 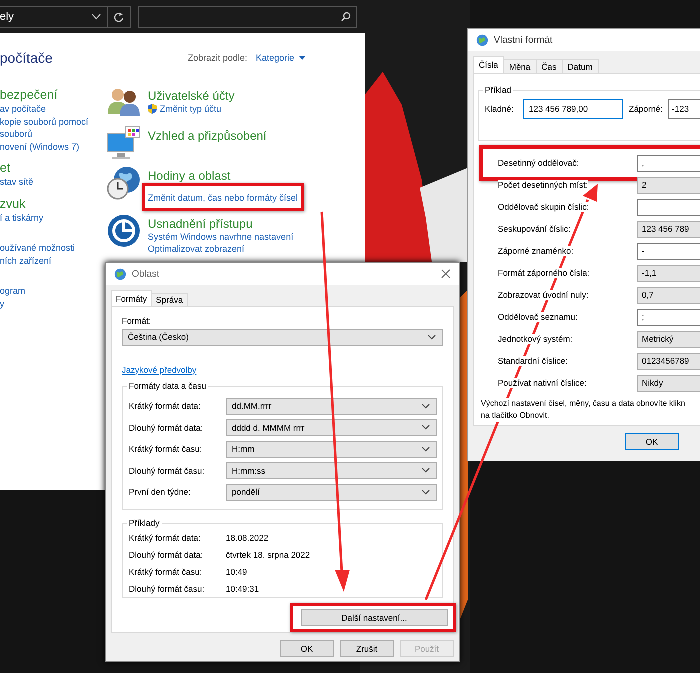 I want to click on tab: Čísla, so click(x=488, y=64).